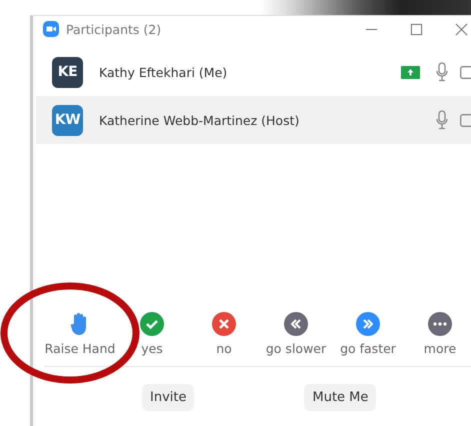 Image resolution: width=471 pixels, height=426 pixels. Describe the element at coordinates (163, 72) in the screenshot. I see `participant-name: Kathy Eftekhari (Me)` at that location.